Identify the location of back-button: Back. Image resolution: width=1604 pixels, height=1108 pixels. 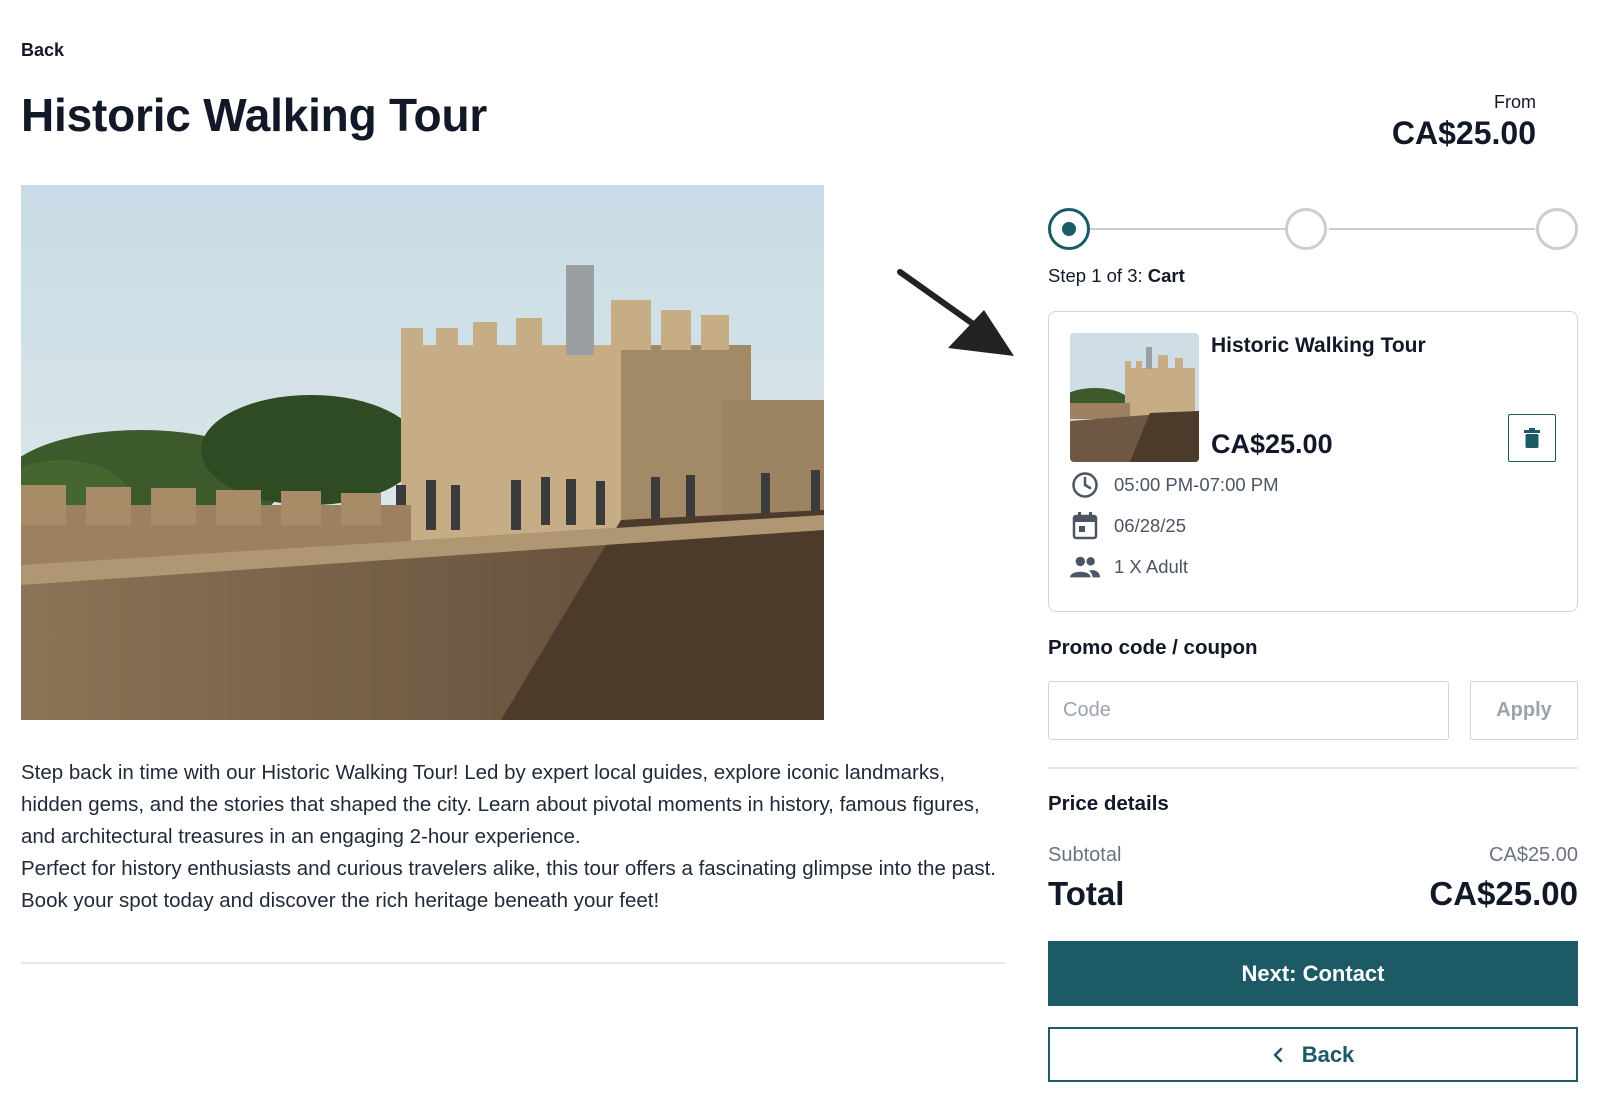
(1313, 1054).